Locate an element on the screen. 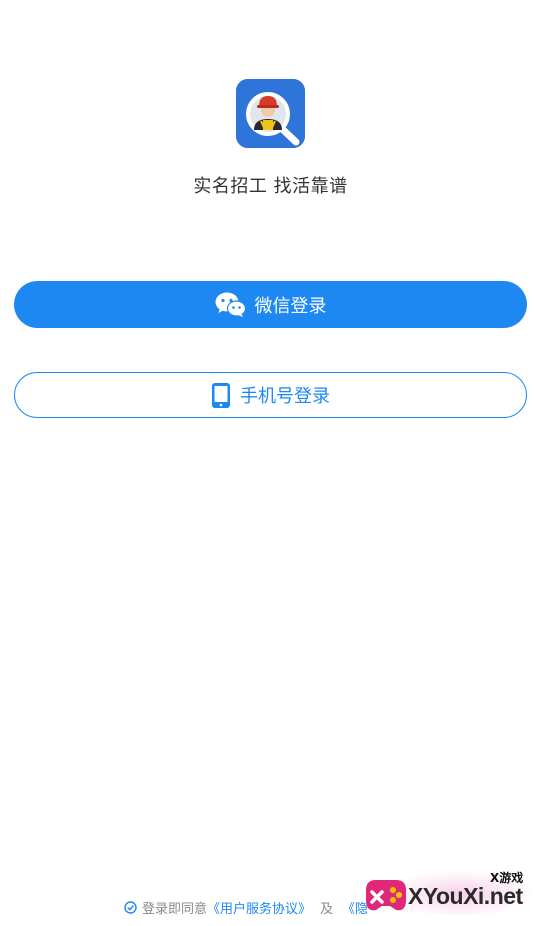 The width and height of the screenshot is (535, 926). user-service-agreement-link: 《用户服务协议》 is located at coordinates (259, 907).